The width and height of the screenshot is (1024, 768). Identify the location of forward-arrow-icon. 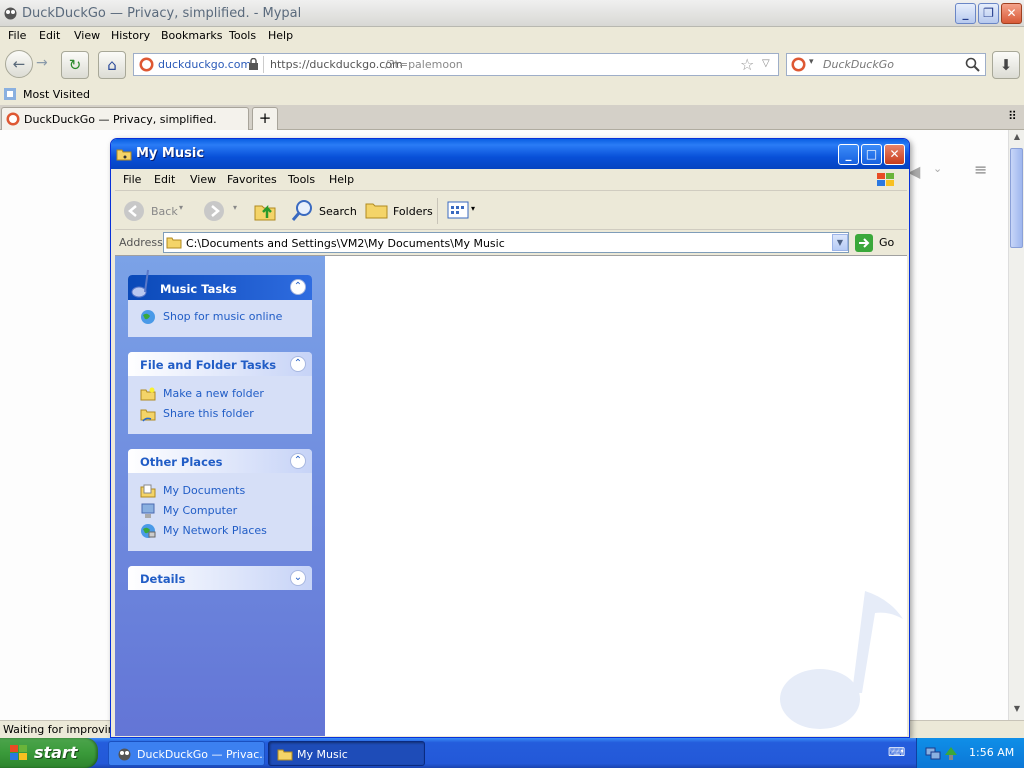
(214, 211).